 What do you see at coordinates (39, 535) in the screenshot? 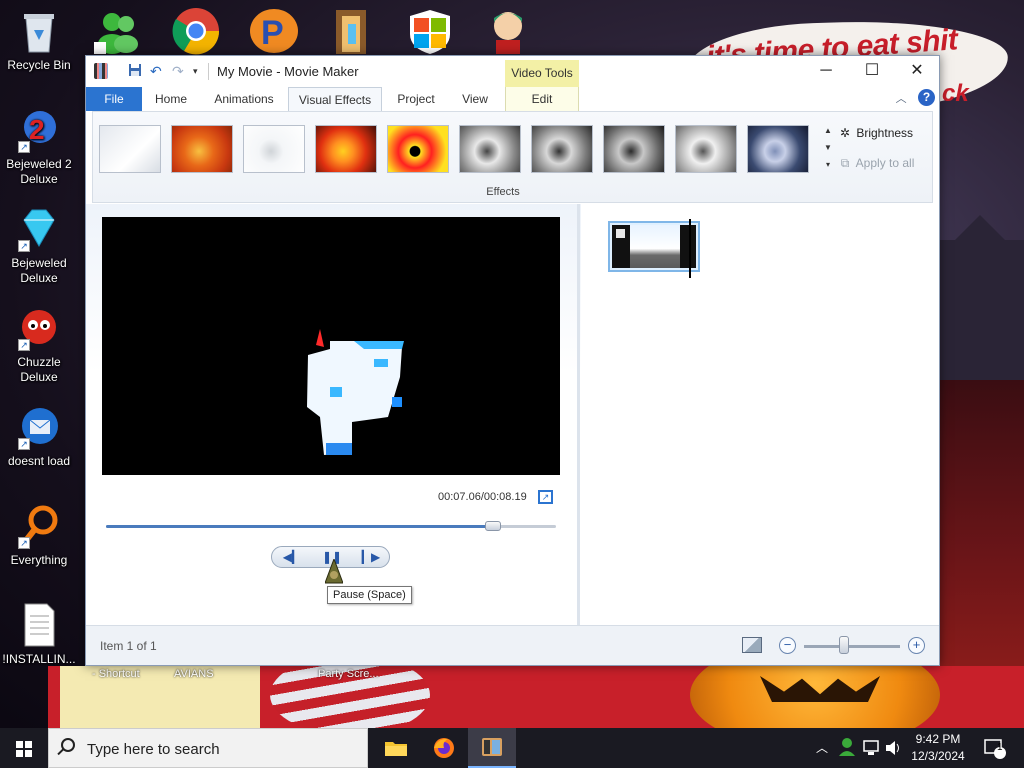
I see `desktop-icon-everything: ↗ Everything` at bounding box center [39, 535].